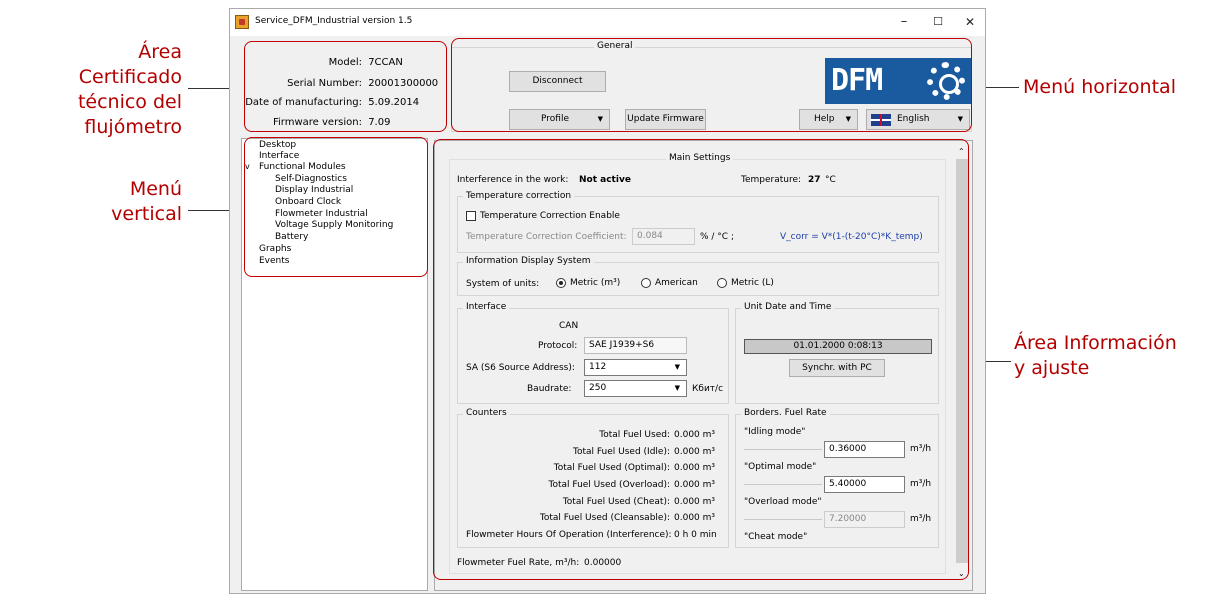 This screenshot has height=594, width=1208. Describe the element at coordinates (711, 85) in the screenshot. I see `highlight-horizontal-menu` at that location.